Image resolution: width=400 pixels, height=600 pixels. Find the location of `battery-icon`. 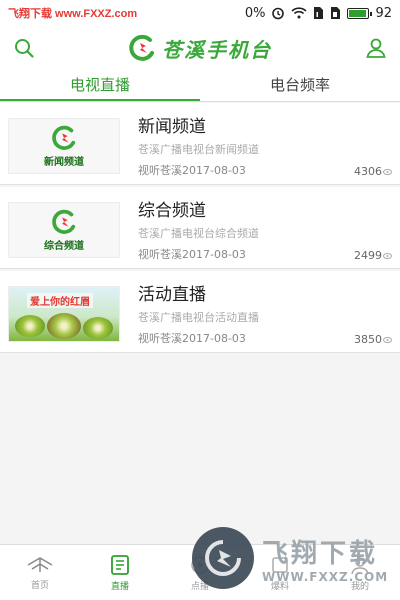

battery-icon is located at coordinates (360, 13).